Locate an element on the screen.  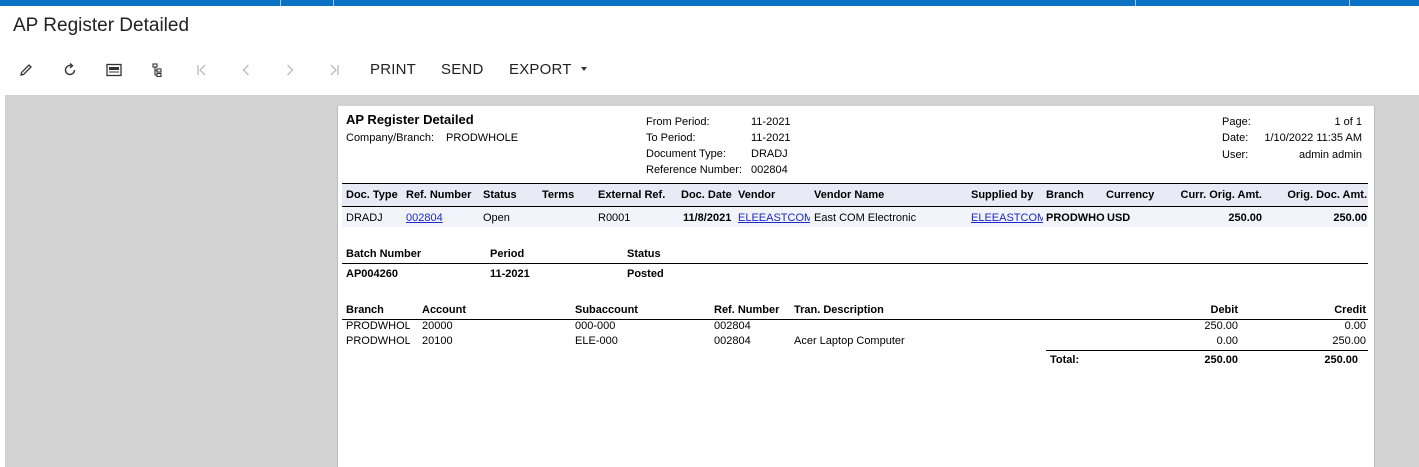
page-label: Page: is located at coordinates (1236, 122).